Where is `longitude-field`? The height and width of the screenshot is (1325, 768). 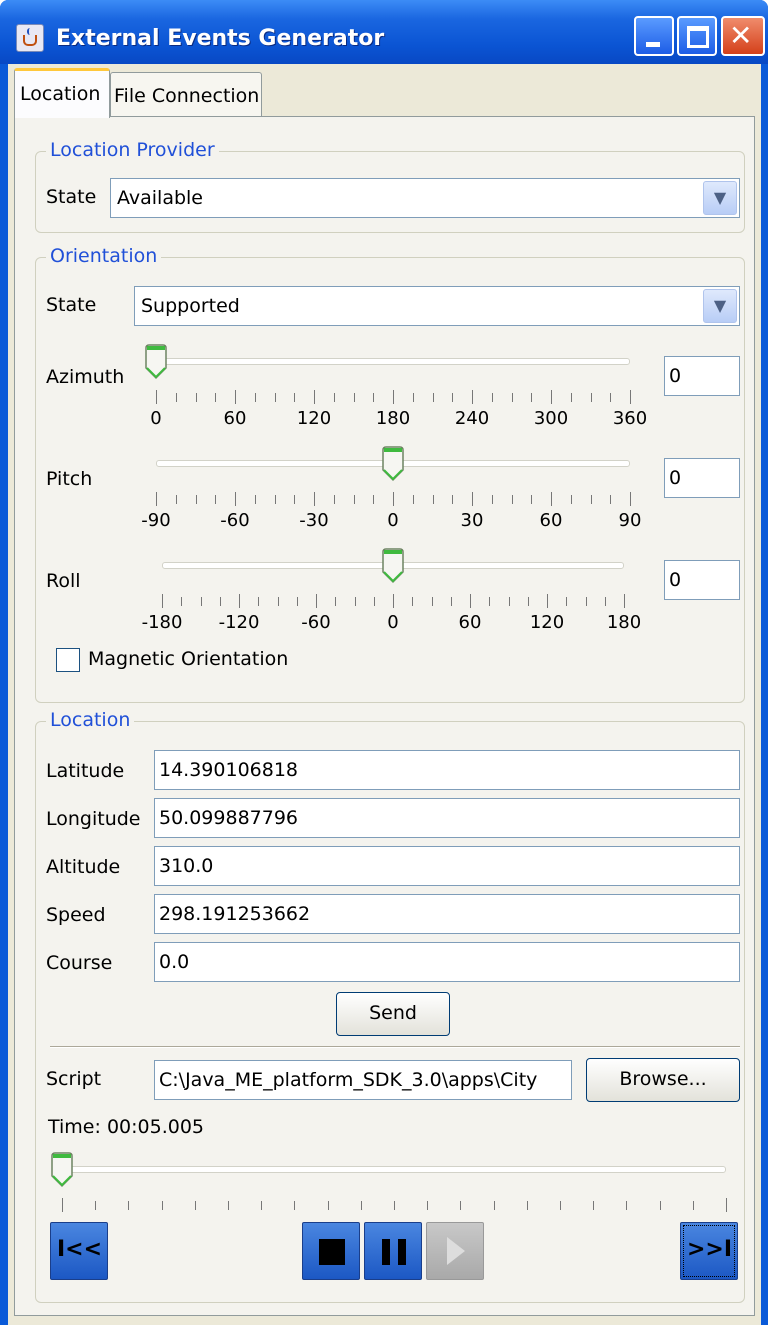
longitude-field is located at coordinates (447, 818).